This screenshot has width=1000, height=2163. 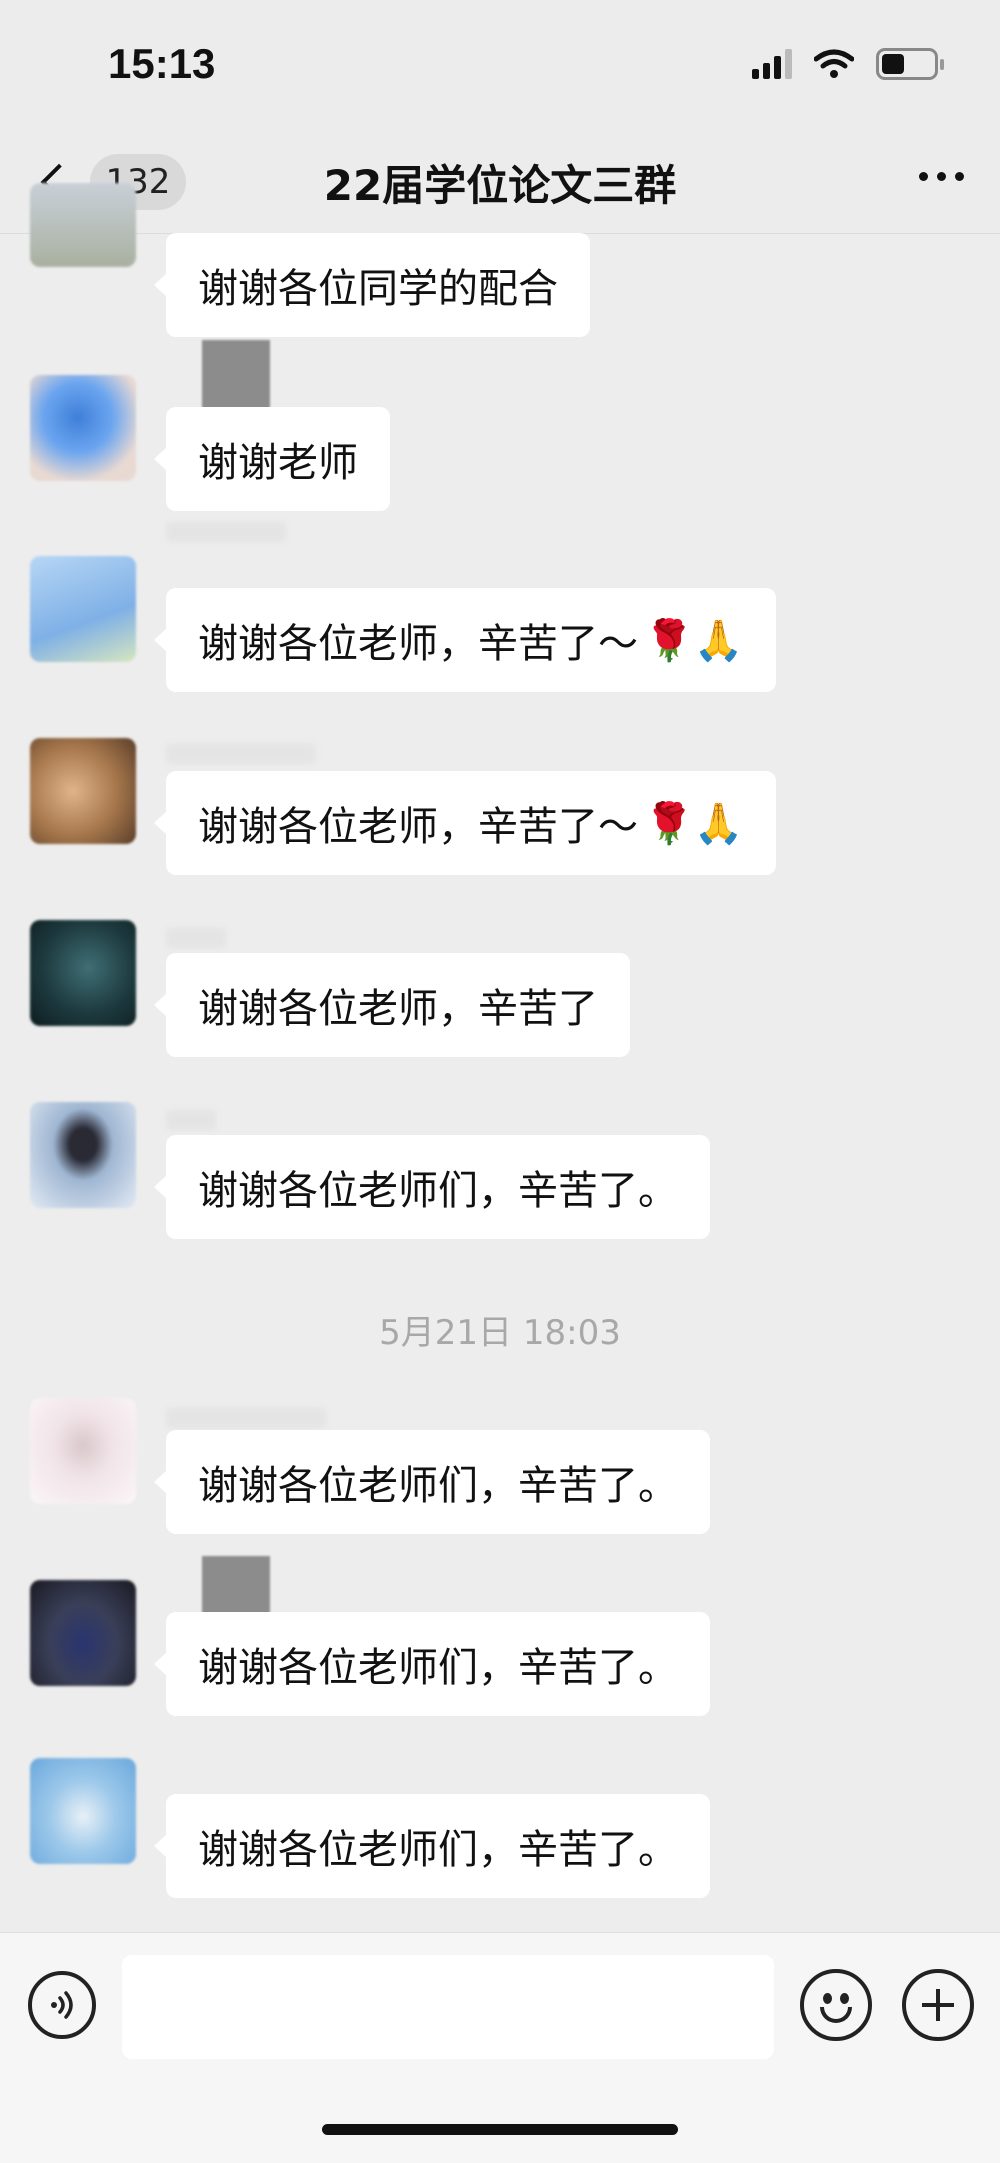 I want to click on status-bar: 15:13, so click(x=500, y=65).